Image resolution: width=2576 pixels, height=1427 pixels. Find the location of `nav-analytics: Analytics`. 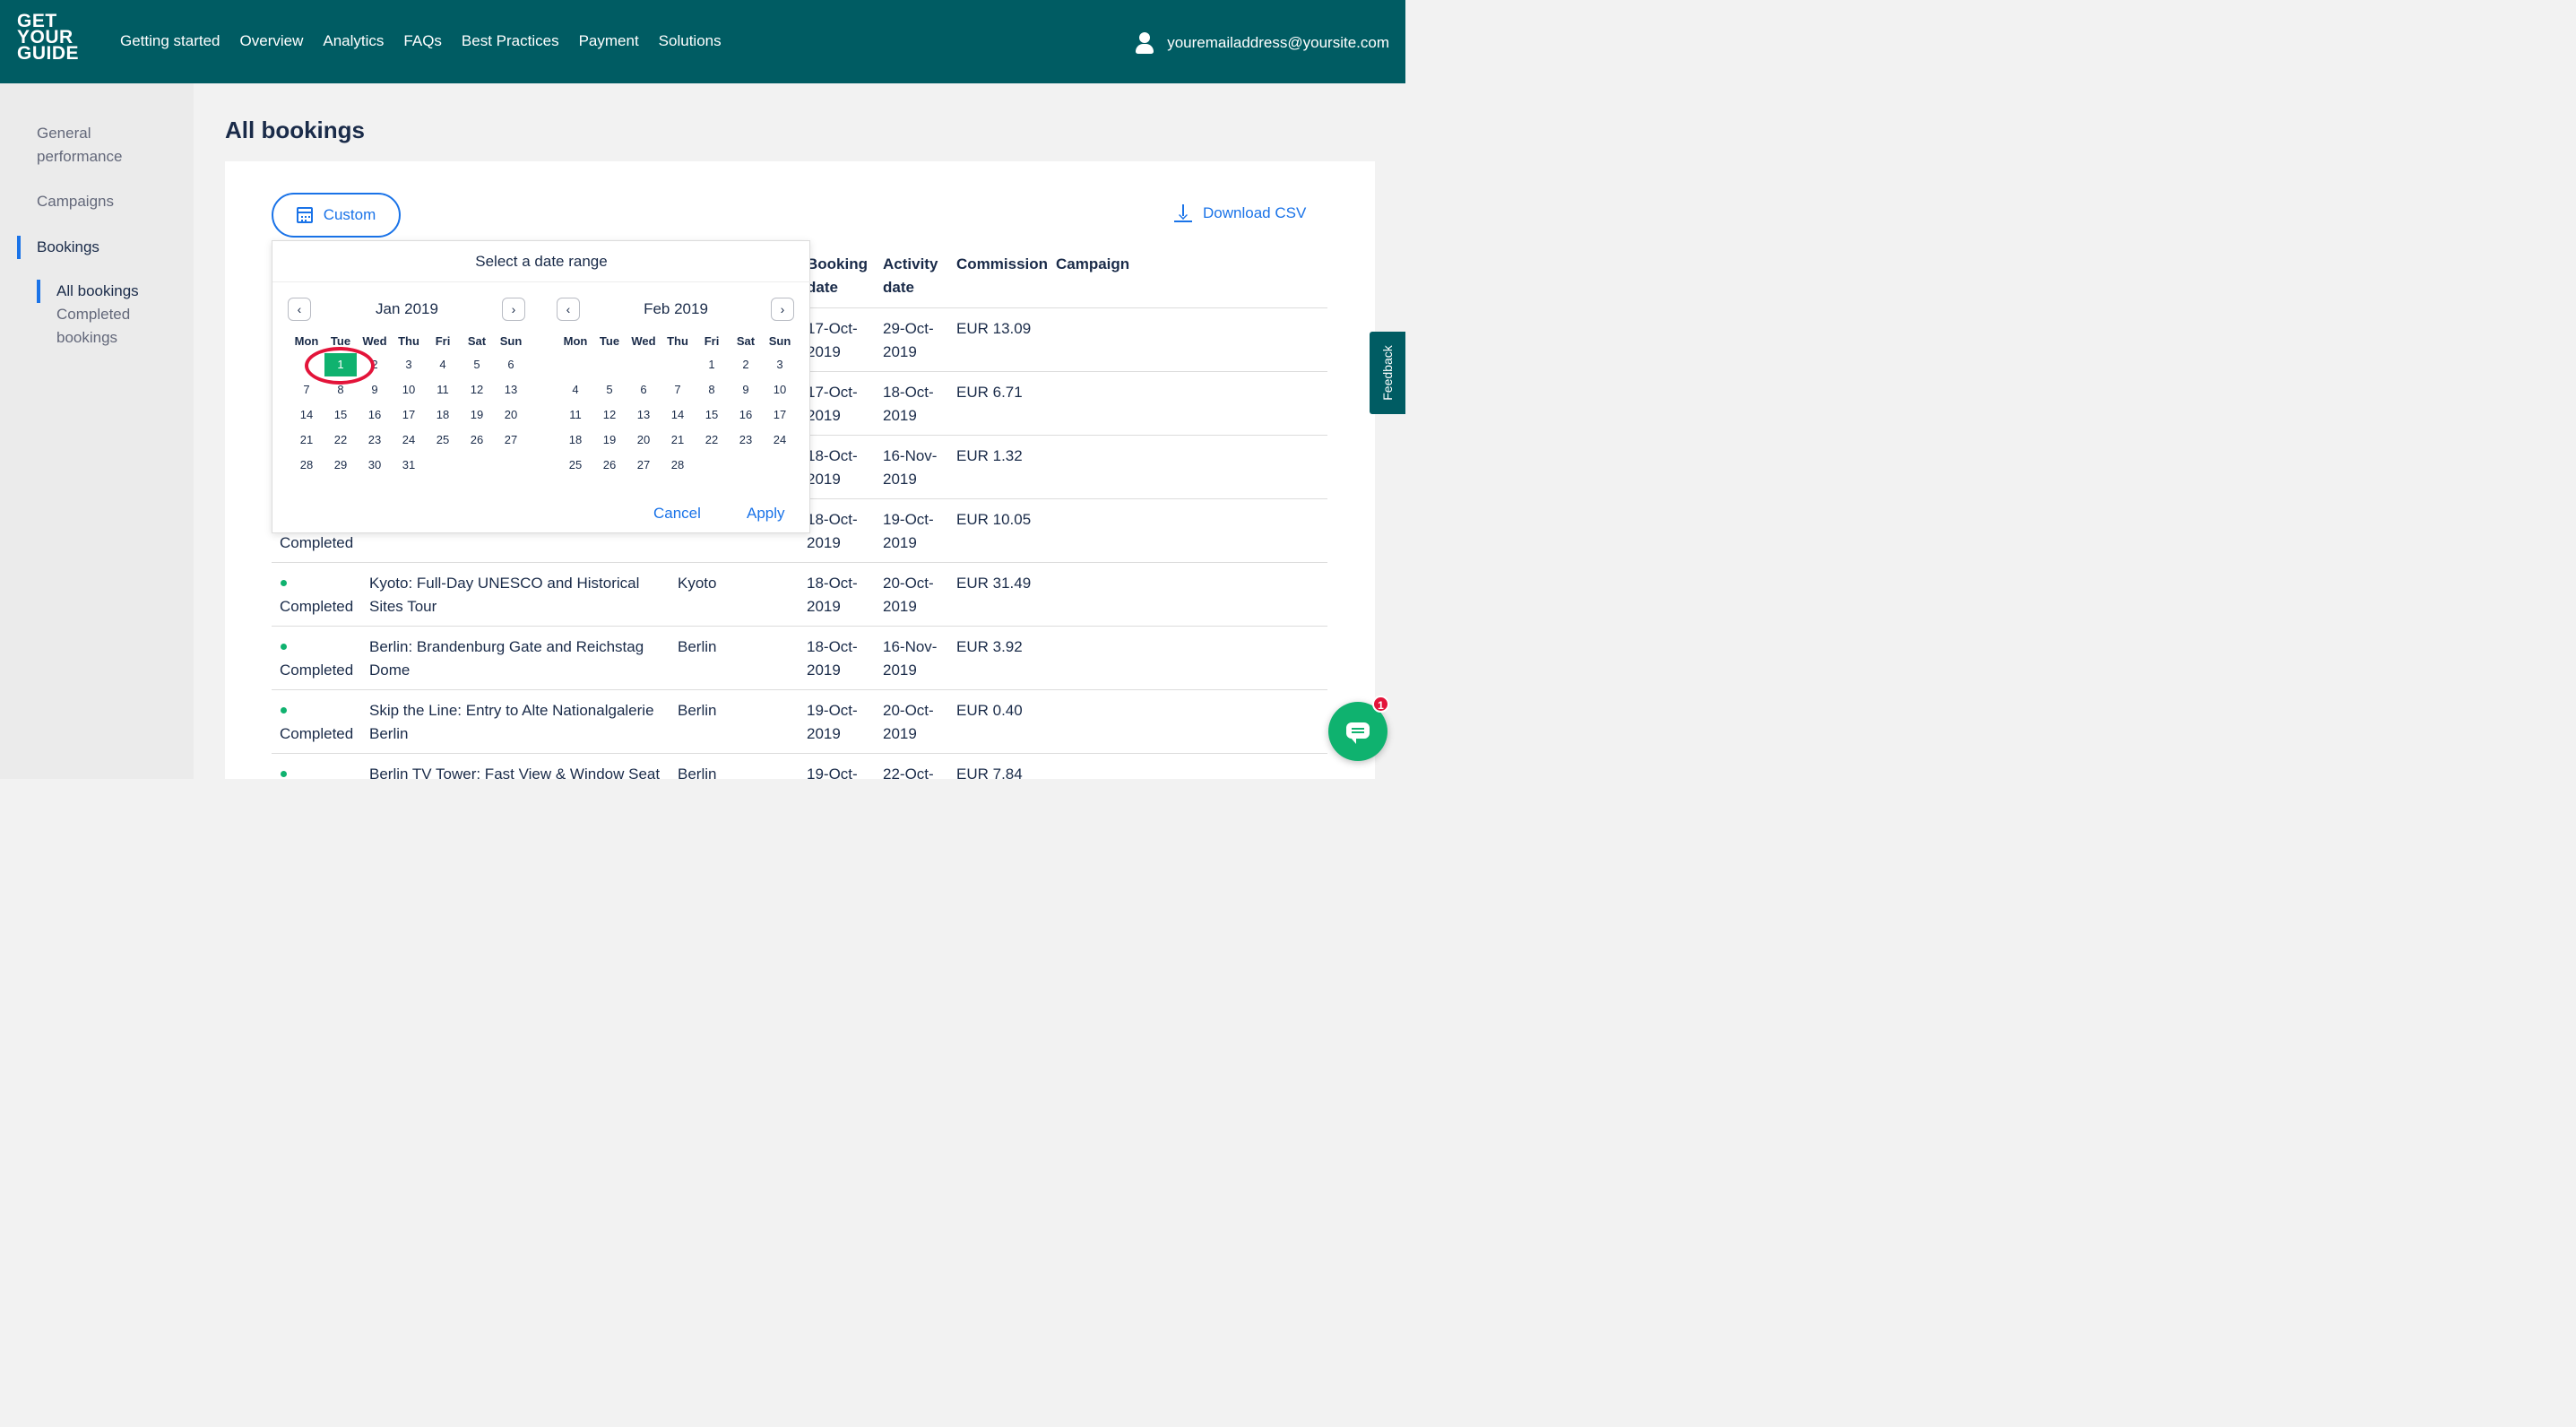

nav-analytics: Analytics is located at coordinates (353, 41).